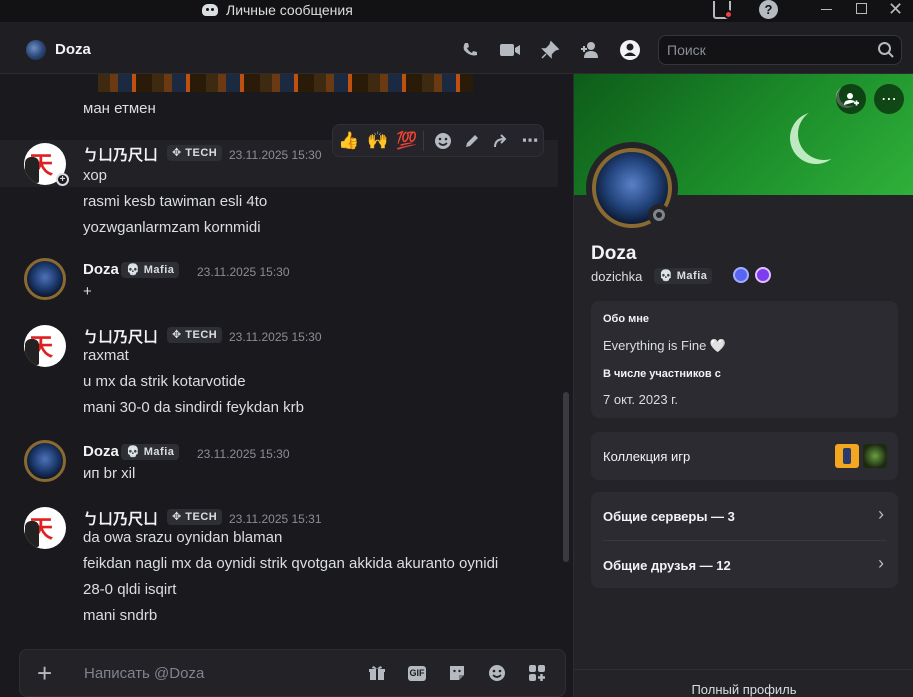  I want to click on message-composer: + GIF, so click(292, 673).